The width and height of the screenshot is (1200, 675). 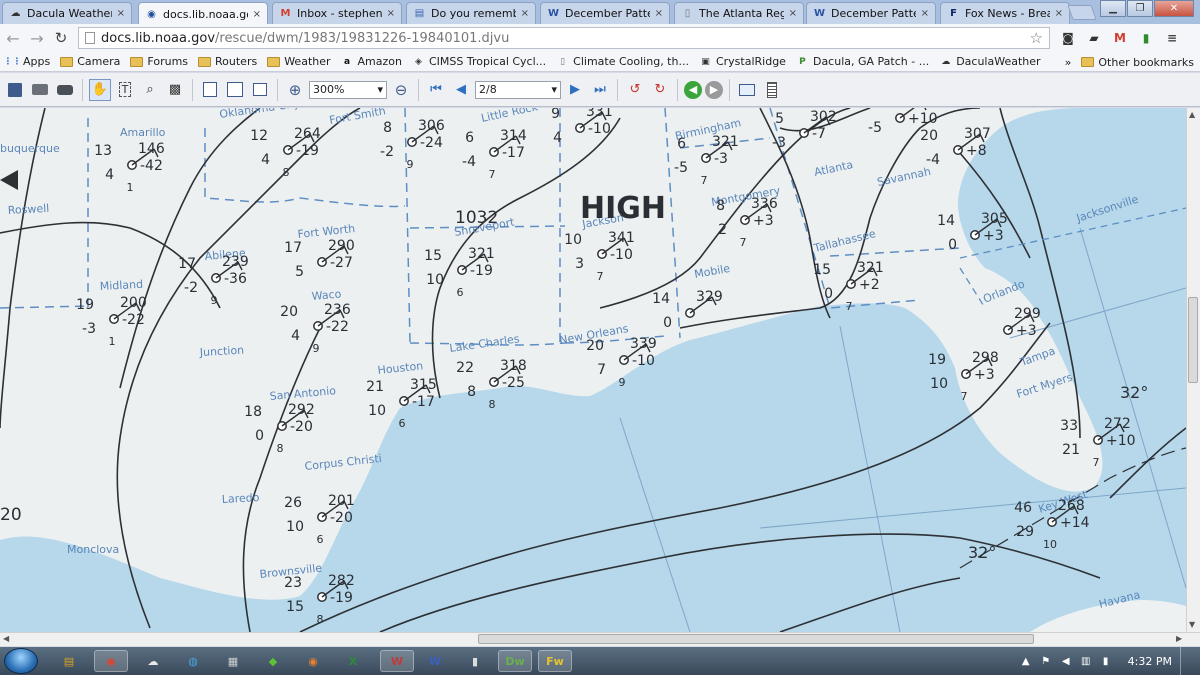 What do you see at coordinates (1026, 661) in the screenshot?
I see `show-hidden-icon: ▲` at bounding box center [1026, 661].